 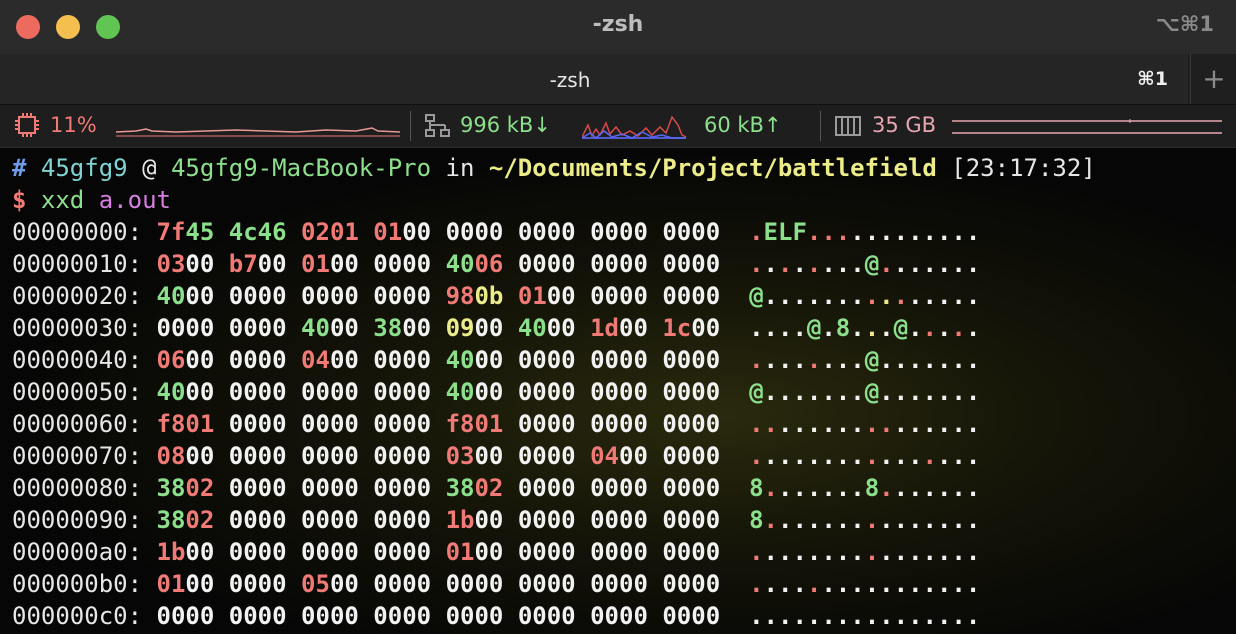 I want to click on hexdump-bytes: 0600 0000 0400 0000 4000 0000 0000 0000, so click(x=438, y=360).